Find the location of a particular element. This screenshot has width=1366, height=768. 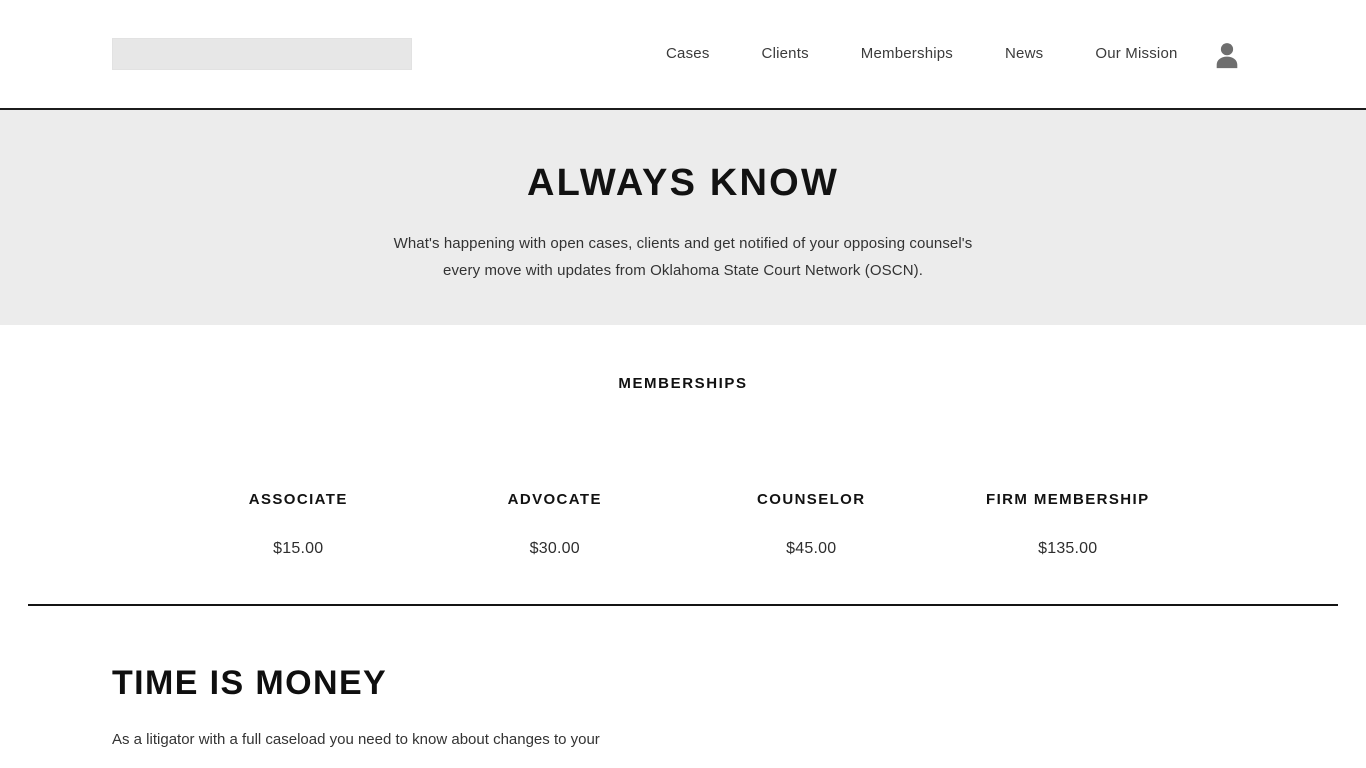

memberships-heading: MEMBERSHIPS is located at coordinates (683, 383).